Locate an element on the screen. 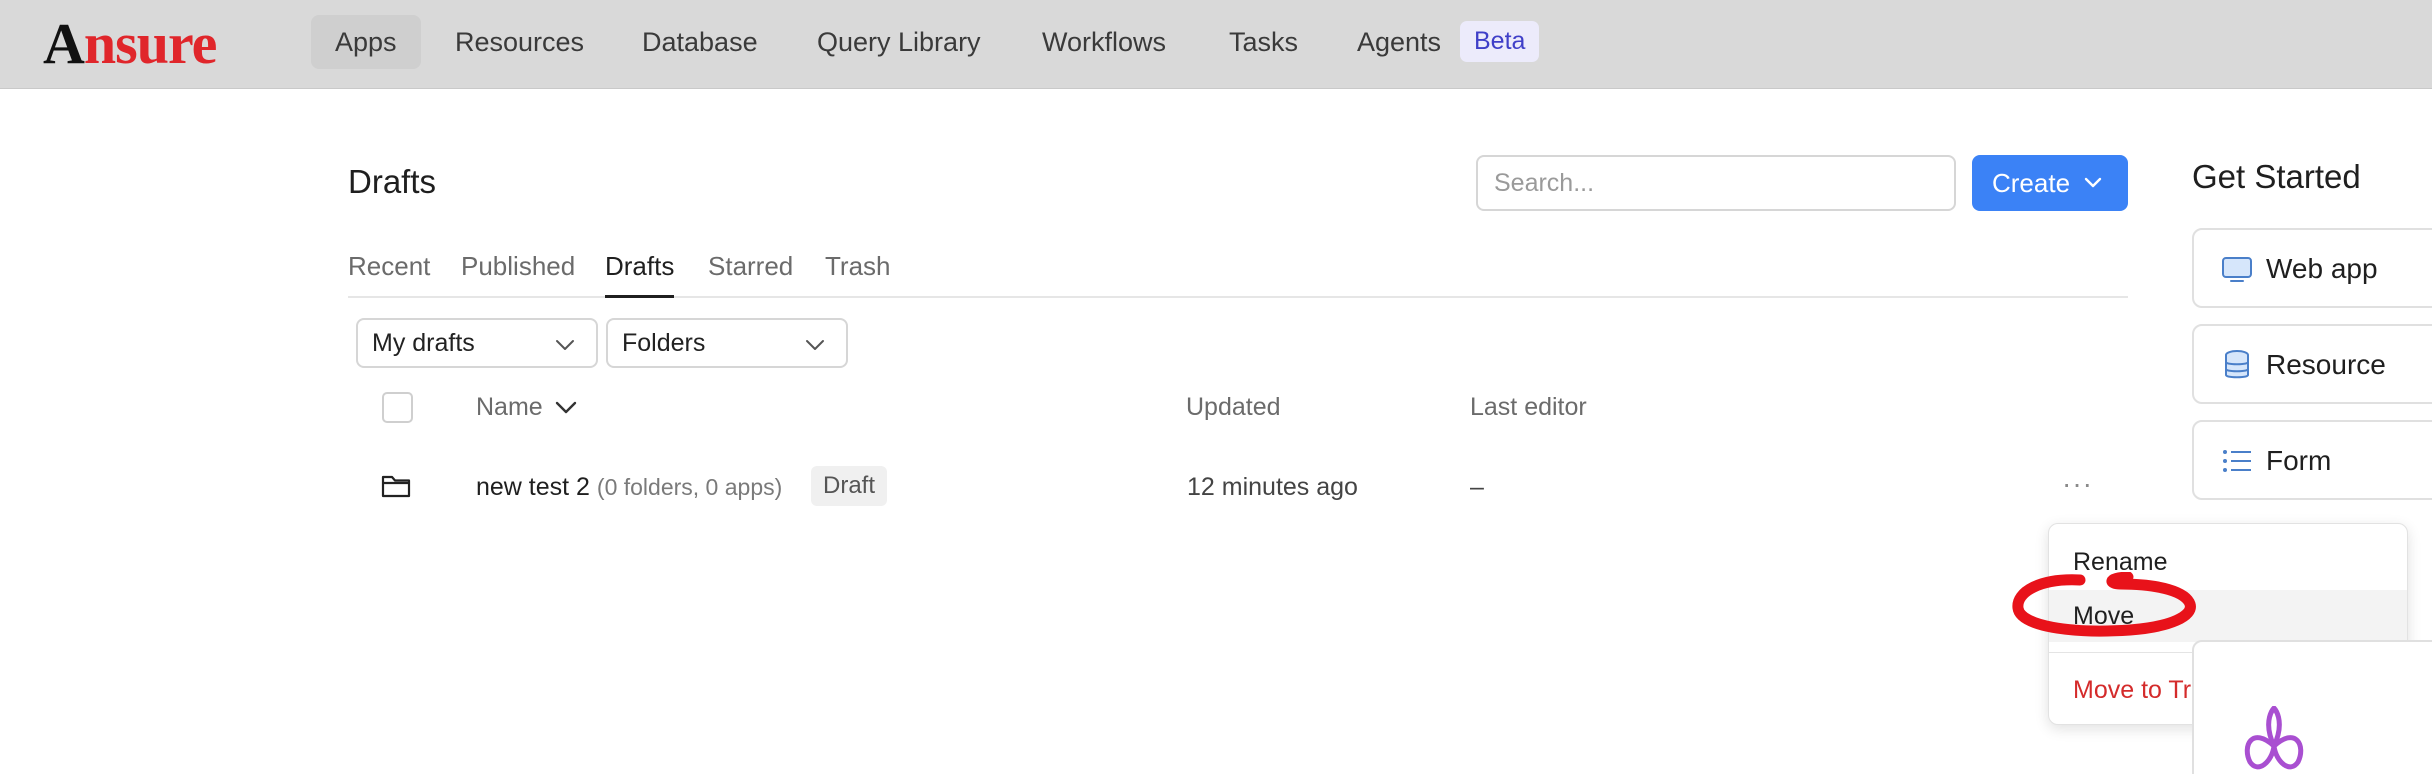 The height and width of the screenshot is (774, 2432). nav-tasks: Tasks is located at coordinates (1263, 42).